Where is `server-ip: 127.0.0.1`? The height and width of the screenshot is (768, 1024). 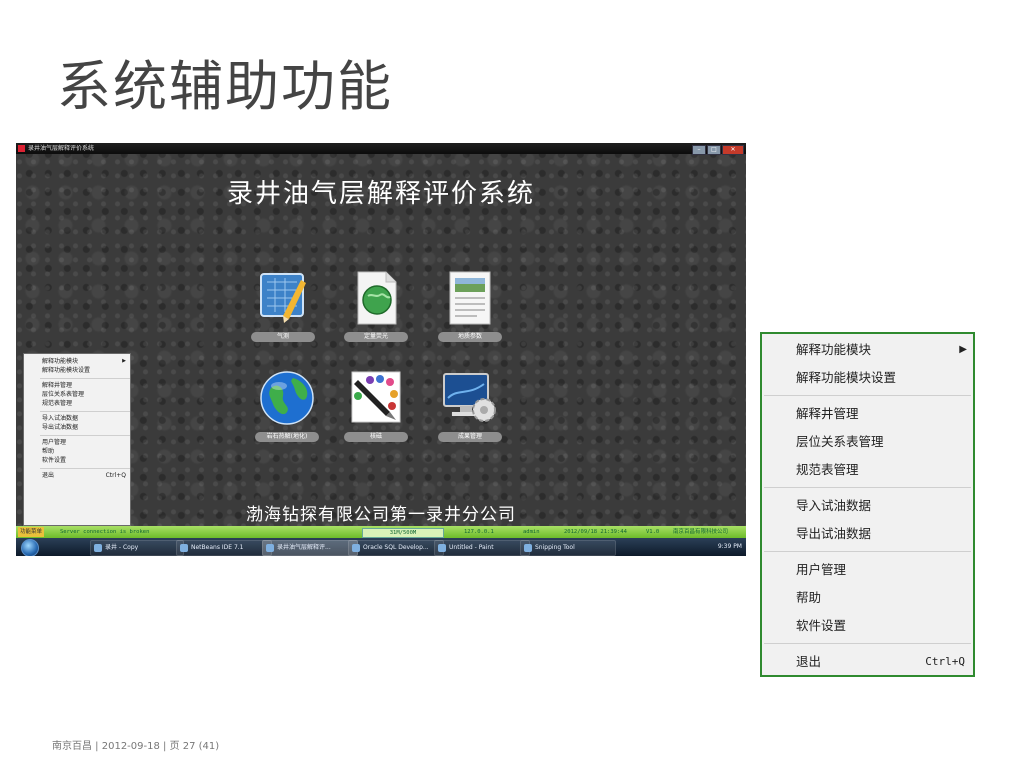
server-ip: 127.0.0.1 is located at coordinates (479, 532).